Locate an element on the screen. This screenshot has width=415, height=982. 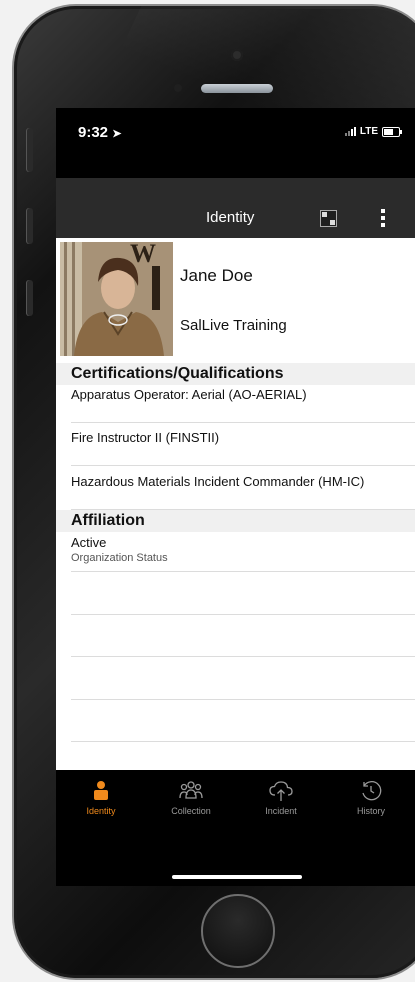
certification-label: Apparatus Operator: Aerial (AO-AERIAL) is located at coordinates (189, 394).